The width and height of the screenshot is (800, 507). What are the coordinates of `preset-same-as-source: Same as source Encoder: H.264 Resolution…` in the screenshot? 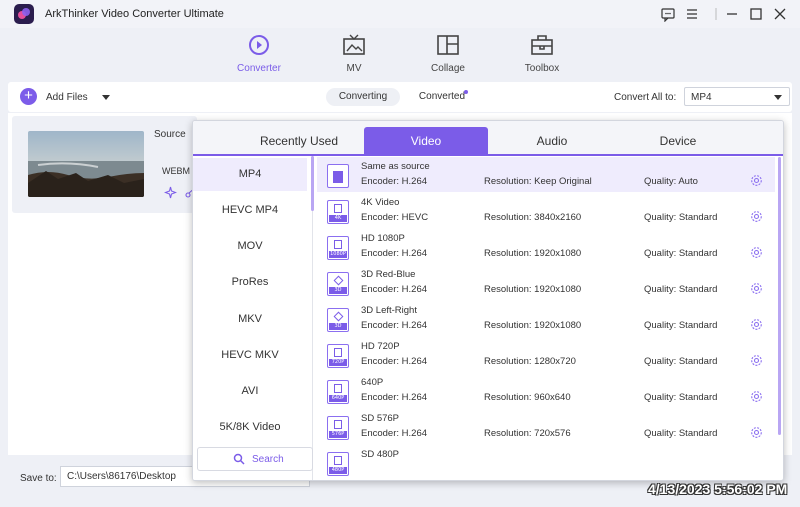 It's located at (546, 174).